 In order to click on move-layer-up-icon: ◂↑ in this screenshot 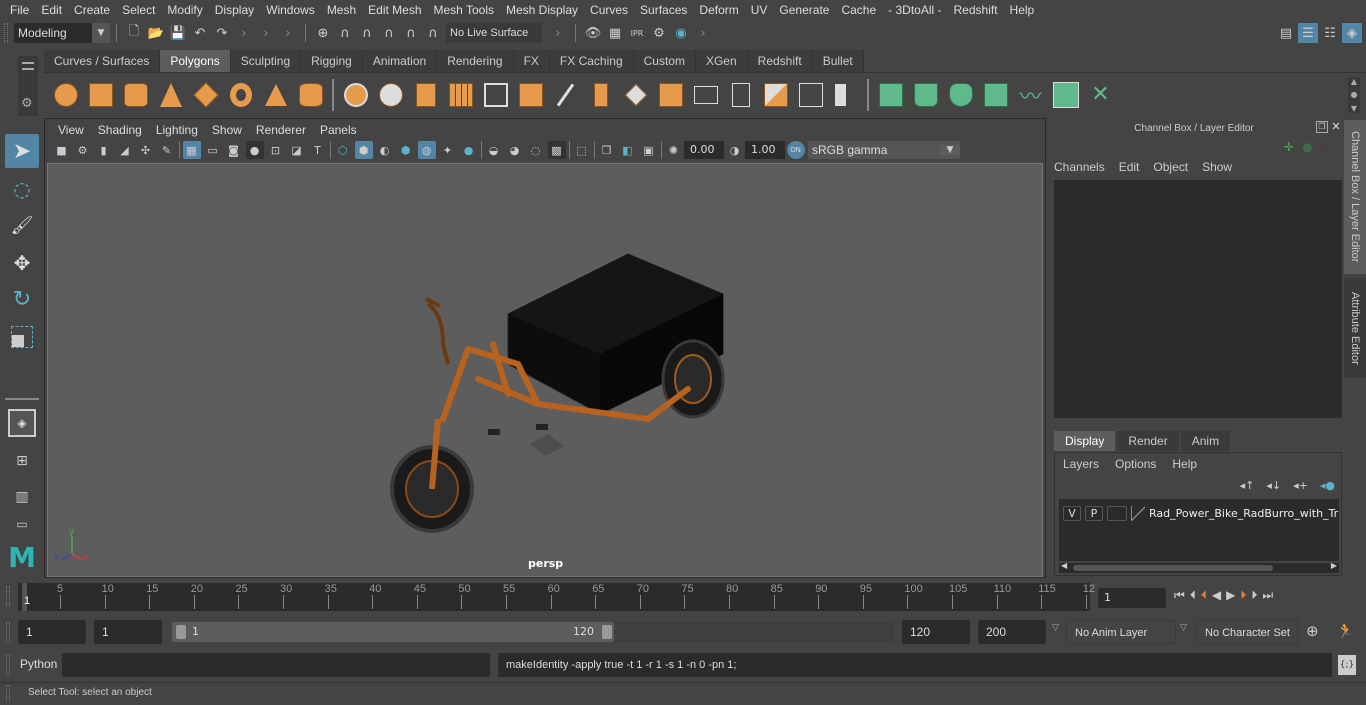, I will do `click(1247, 485)`.